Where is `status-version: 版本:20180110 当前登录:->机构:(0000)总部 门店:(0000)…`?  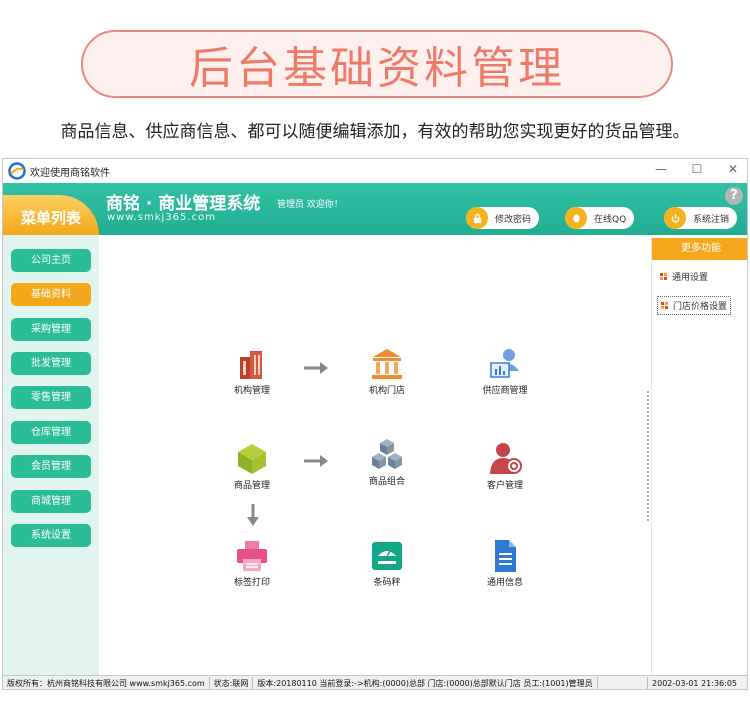 status-version: 版本:20180110 当前登录:->机构:(0000)总部 门店:(0000)… is located at coordinates (425, 682).